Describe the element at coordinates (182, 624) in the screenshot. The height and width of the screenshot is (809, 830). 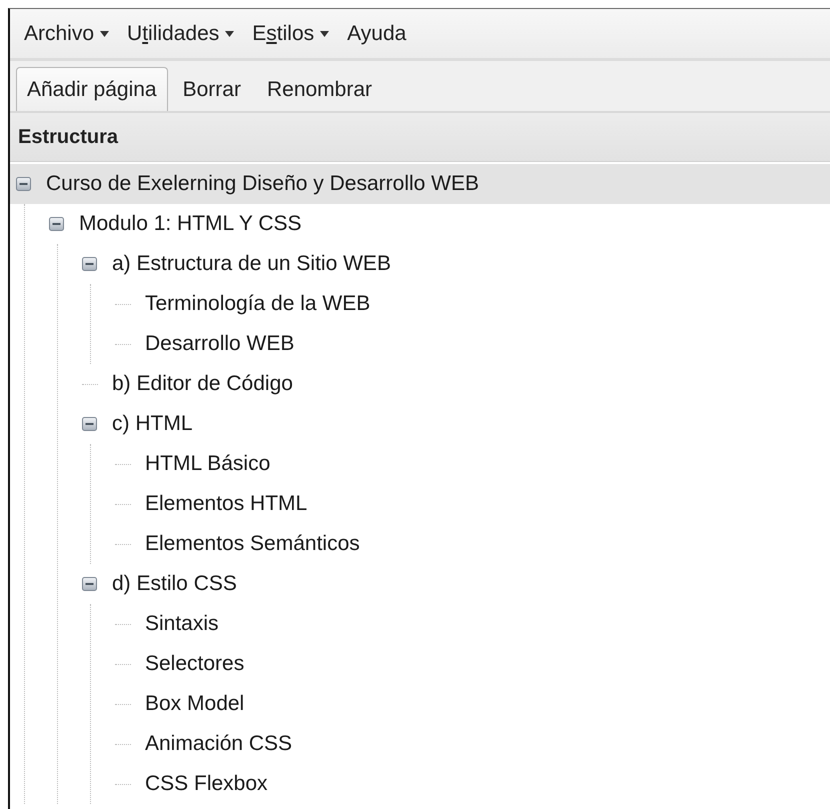
I see `tree-item-label: Sintaxis` at that location.